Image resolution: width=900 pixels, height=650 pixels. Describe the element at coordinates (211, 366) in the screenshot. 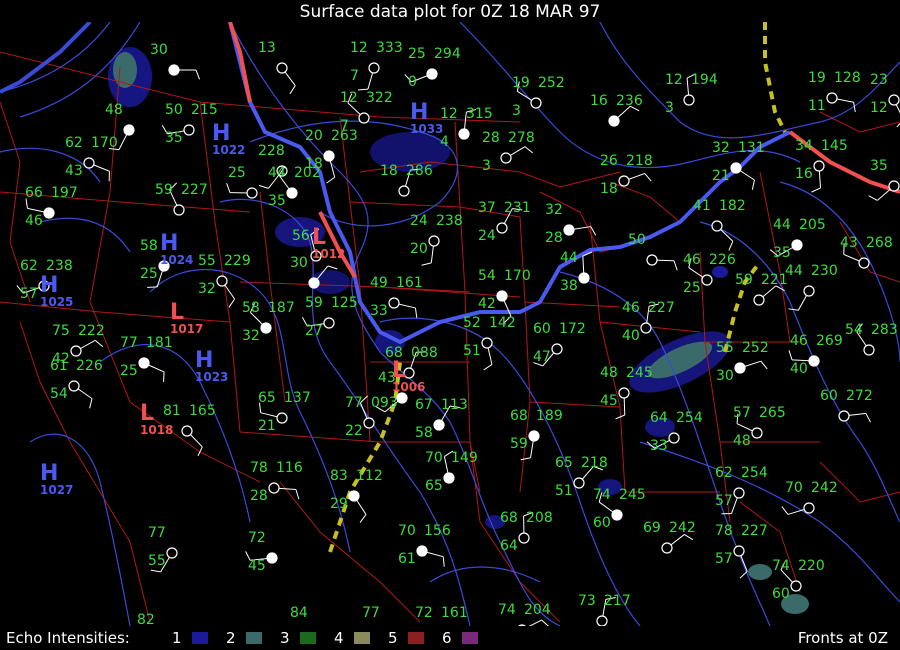

I see `high-pressure-center: H1023` at that location.